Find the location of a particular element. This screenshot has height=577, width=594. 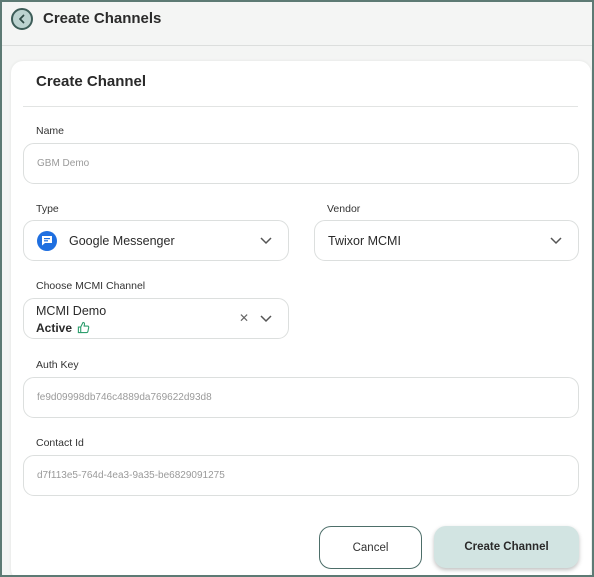

google-messages-icon is located at coordinates (47, 240).